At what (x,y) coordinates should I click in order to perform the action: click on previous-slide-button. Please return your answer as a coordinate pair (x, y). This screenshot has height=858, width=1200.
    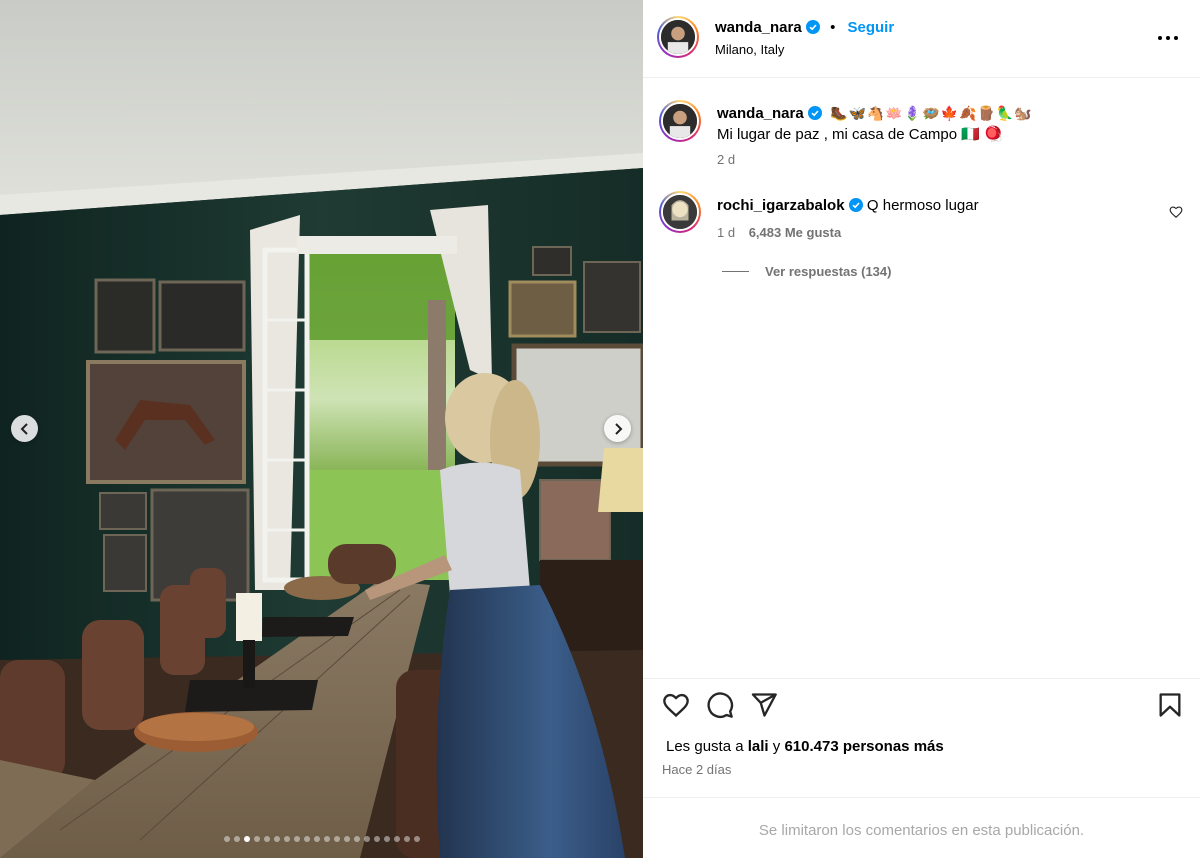
    Looking at the image, I should click on (24, 428).